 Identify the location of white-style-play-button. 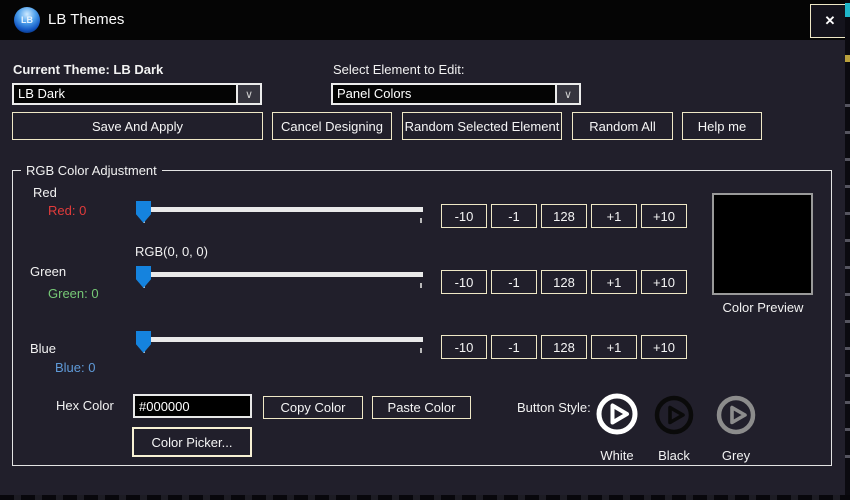
(617, 414).